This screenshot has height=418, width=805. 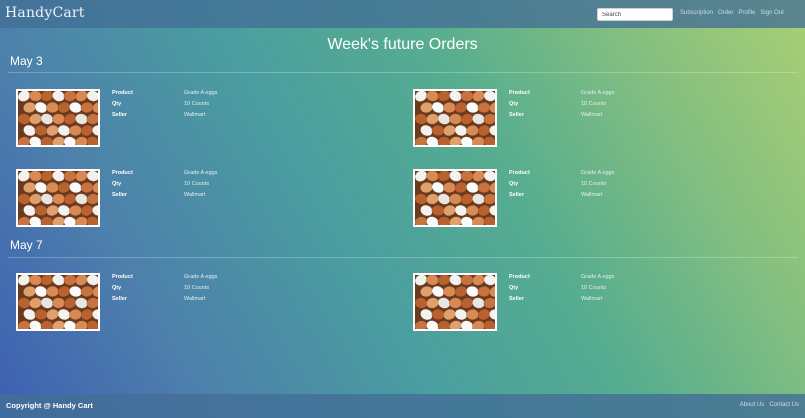 What do you see at coordinates (635, 14) in the screenshot?
I see `search-input` at bounding box center [635, 14].